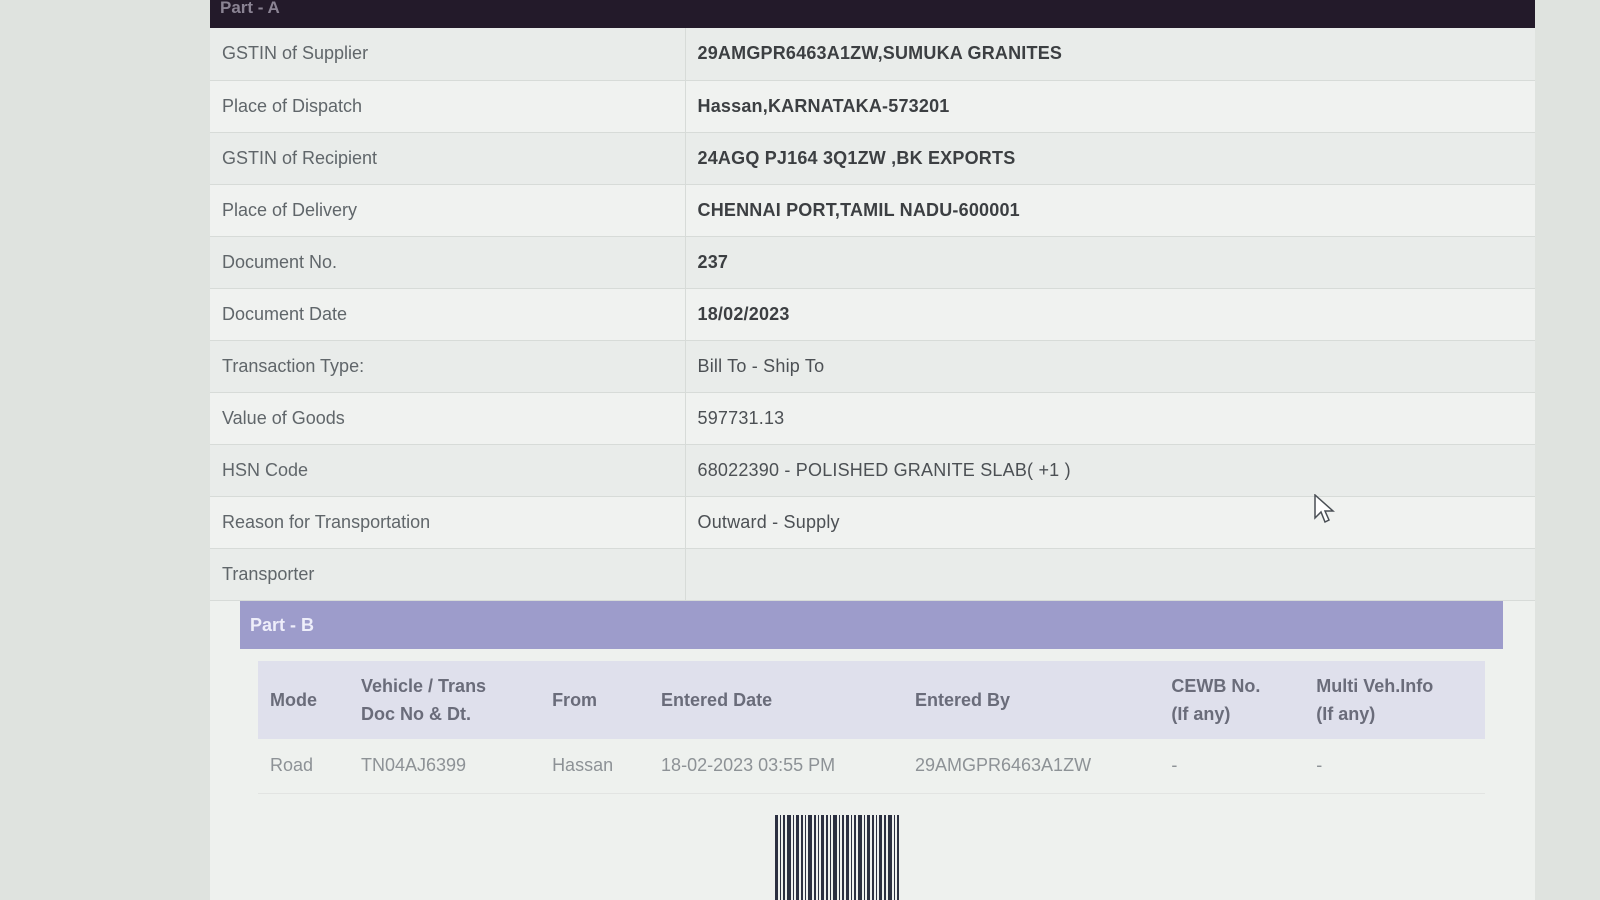 The width and height of the screenshot is (1600, 900). Describe the element at coordinates (595, 766) in the screenshot. I see `cell-from: Hassan` at that location.